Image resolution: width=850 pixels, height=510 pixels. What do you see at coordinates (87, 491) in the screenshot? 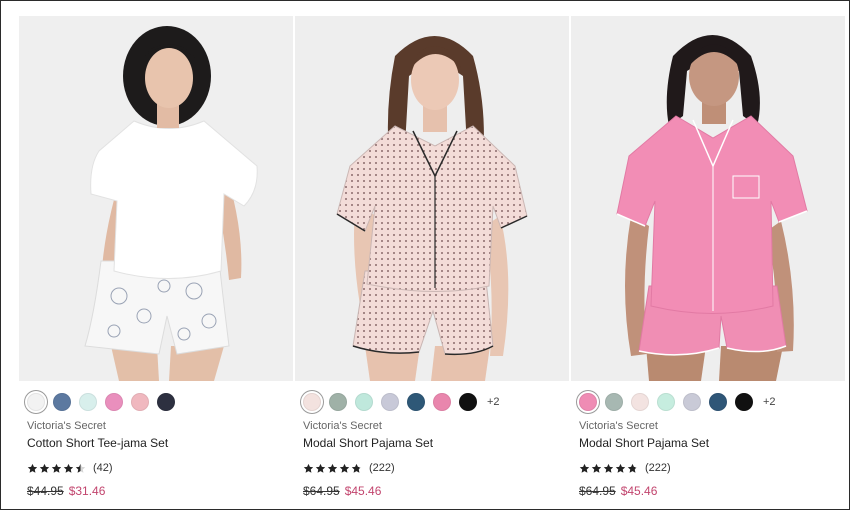
I see `sale-price: $31.46` at bounding box center [87, 491].